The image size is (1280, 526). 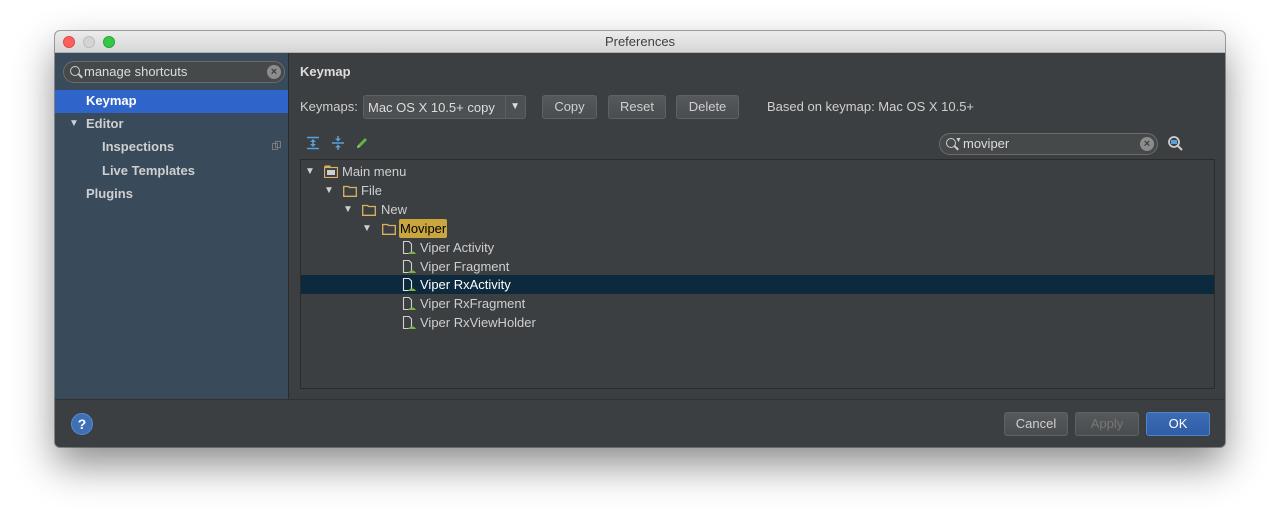 What do you see at coordinates (465, 284) in the screenshot?
I see `tree-node-label: Viper RxActivity` at bounding box center [465, 284].